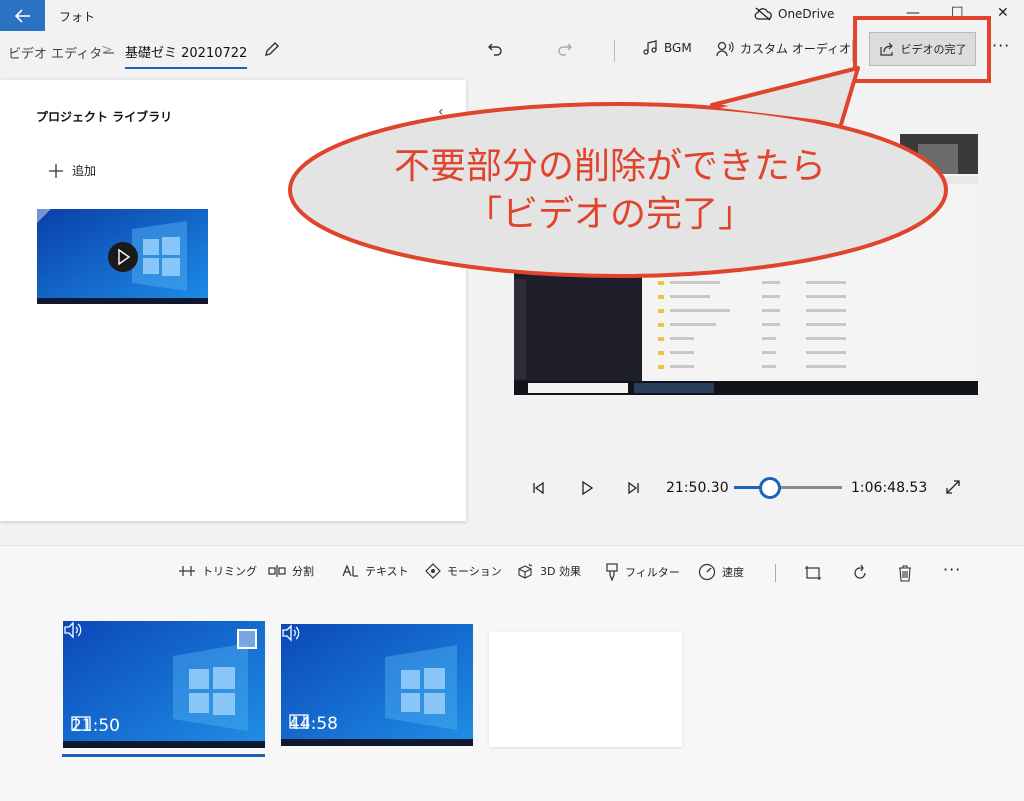 This screenshot has height=801, width=1024. Describe the element at coordinates (650, 47) in the screenshot. I see `music-note-icon` at that location.